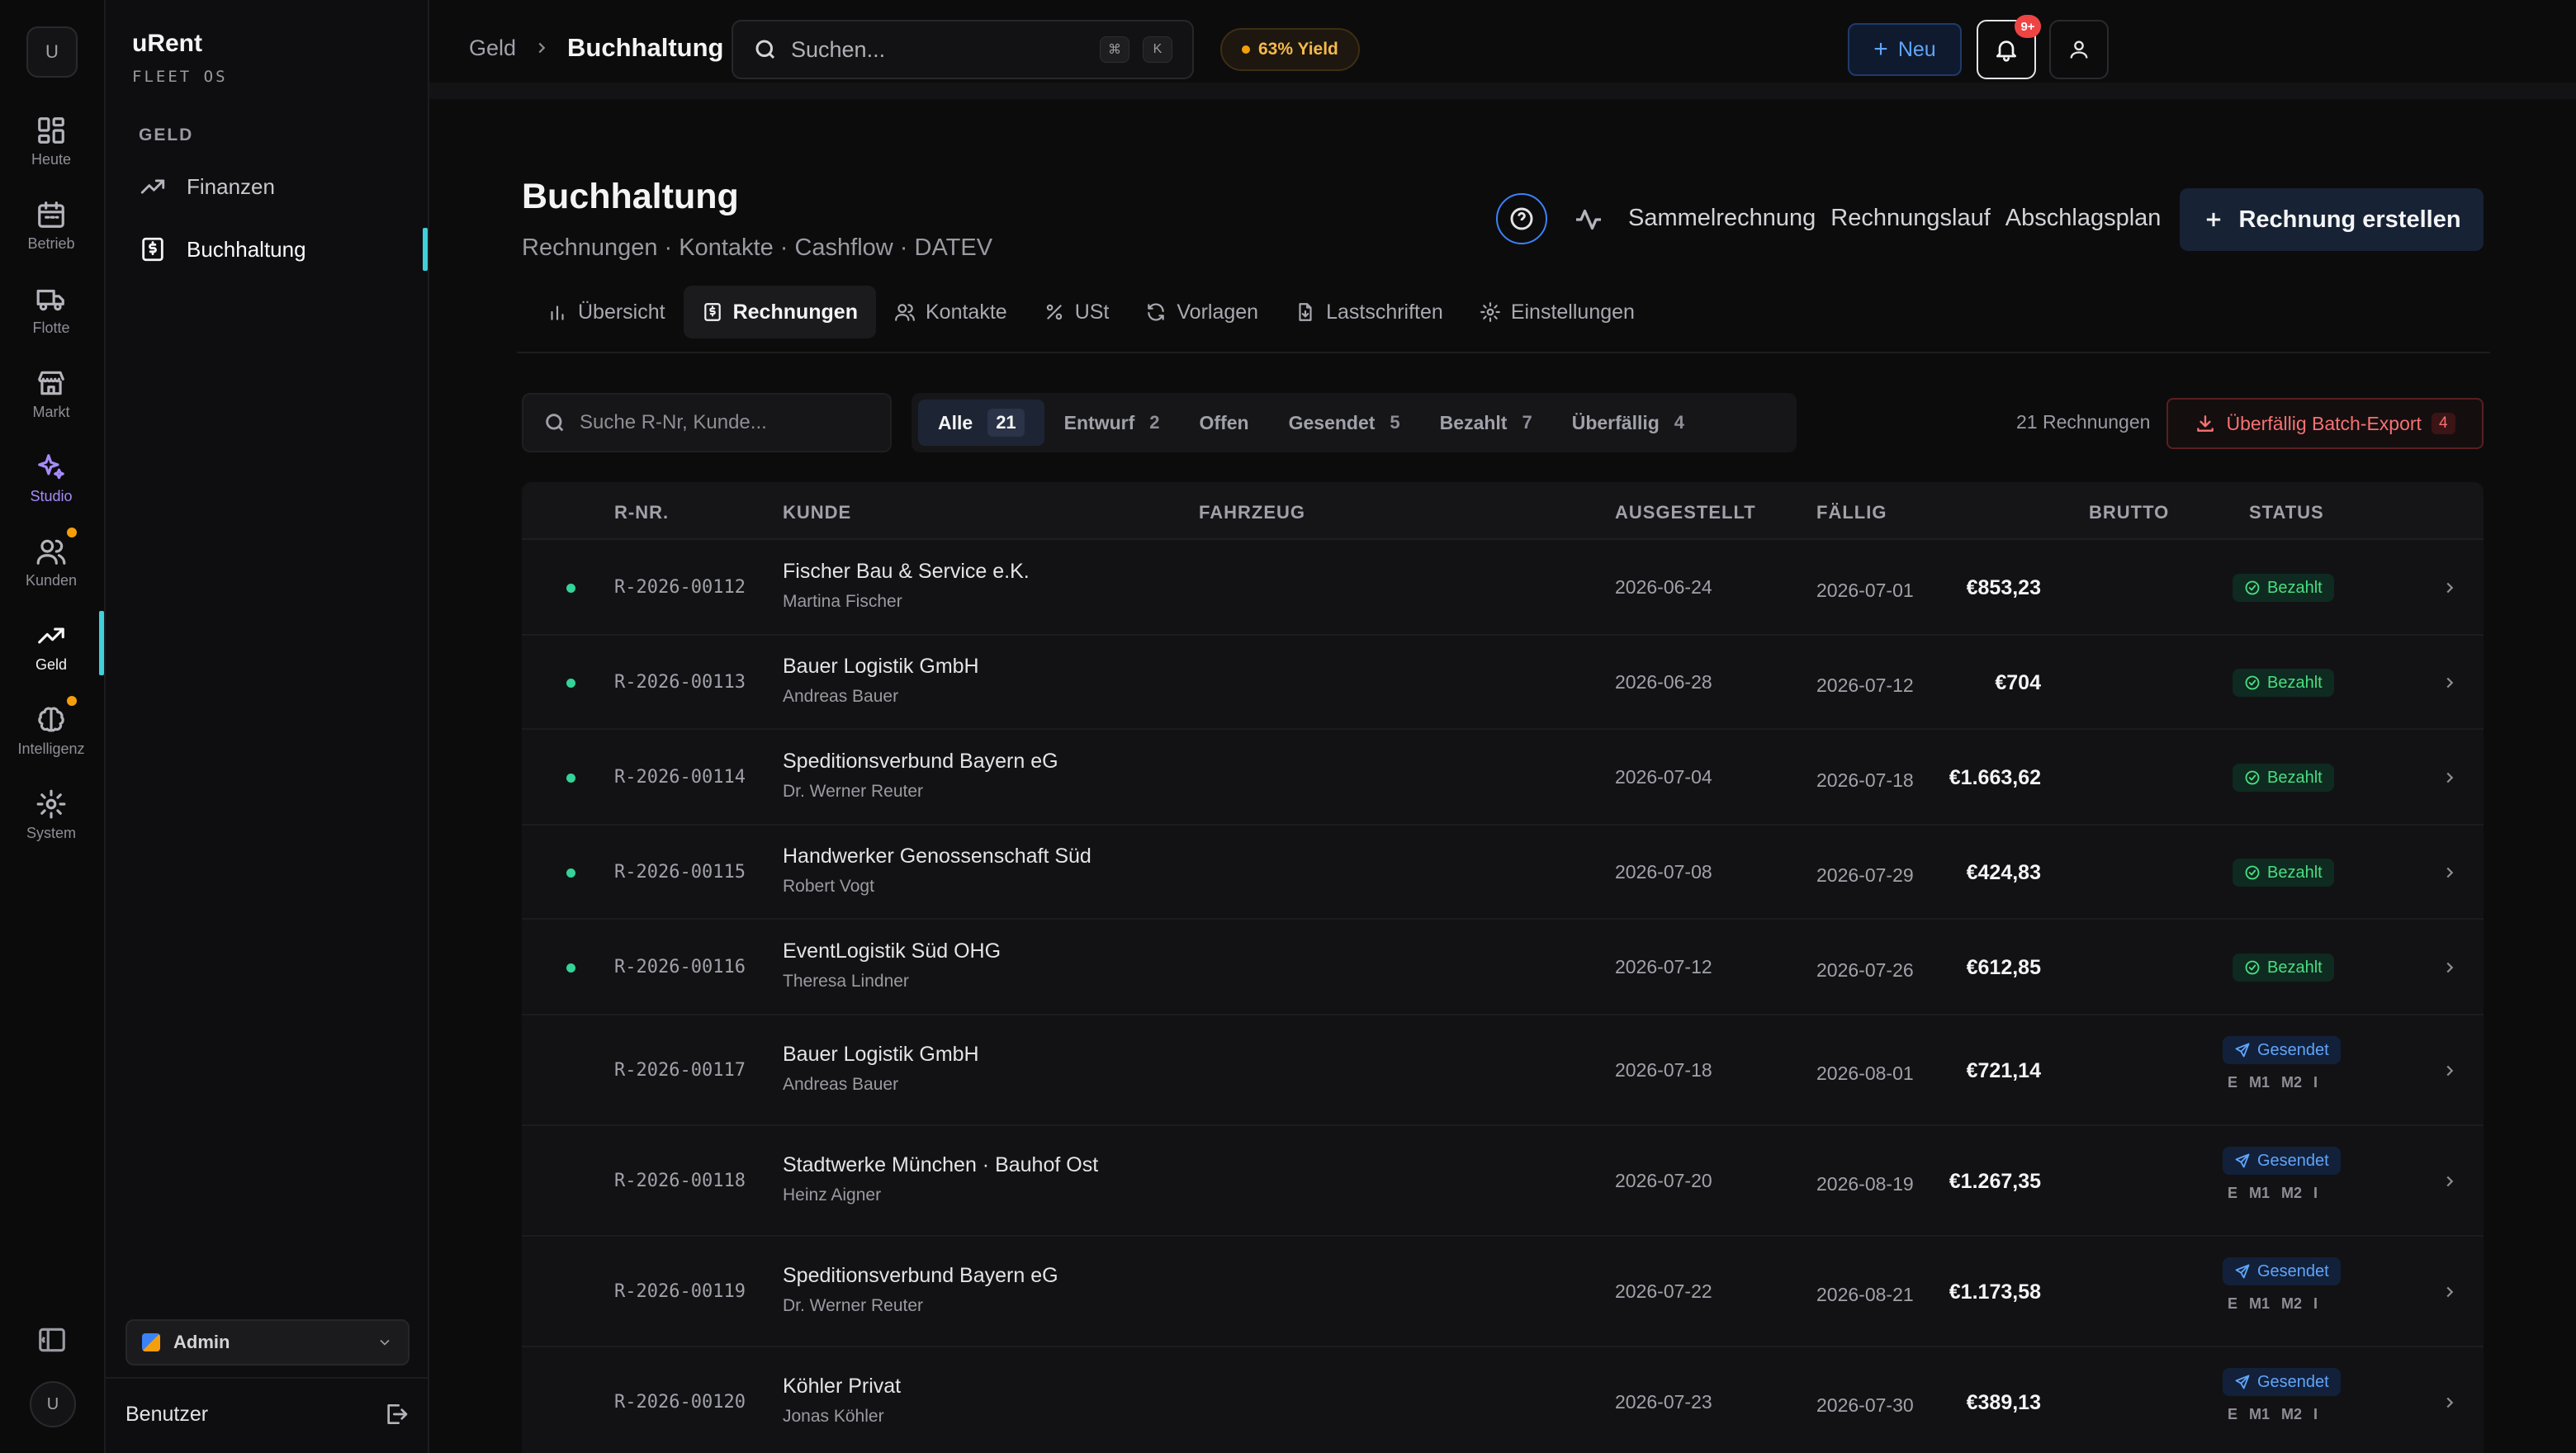  I want to click on column-brutto: BRUTTO, so click(2129, 512).